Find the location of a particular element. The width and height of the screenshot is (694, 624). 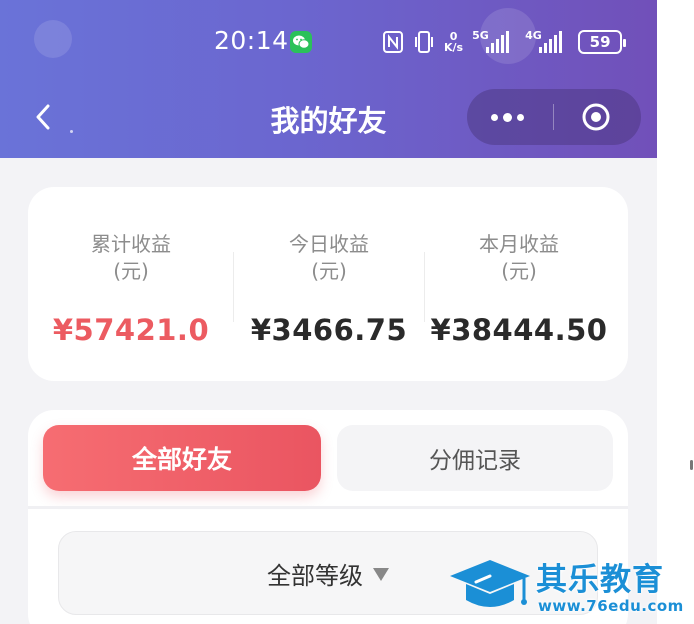

earnings-label-line1: 累计收益 is located at coordinates (131, 244).